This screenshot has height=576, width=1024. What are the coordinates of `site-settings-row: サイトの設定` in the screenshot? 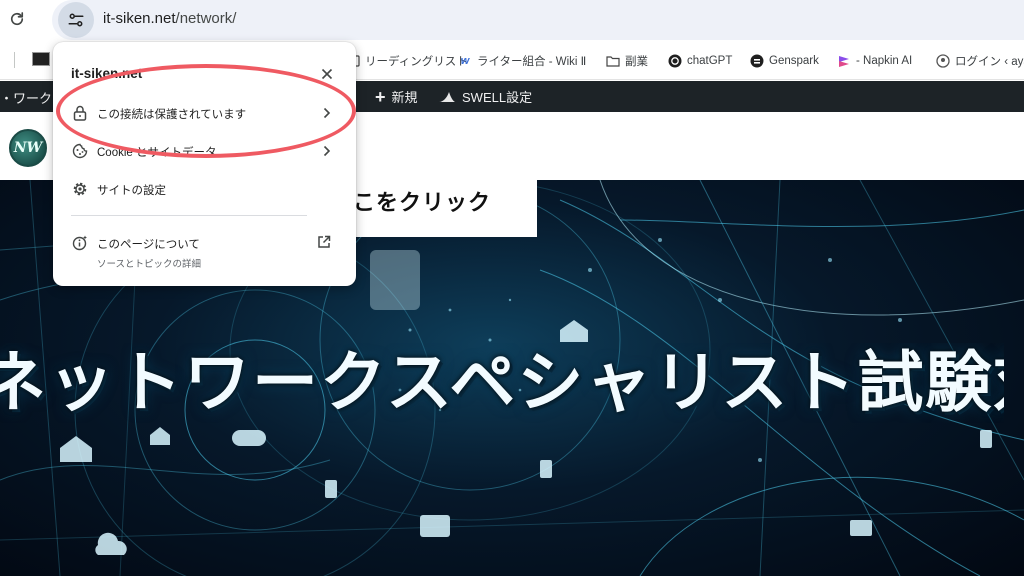 It's located at (204, 190).